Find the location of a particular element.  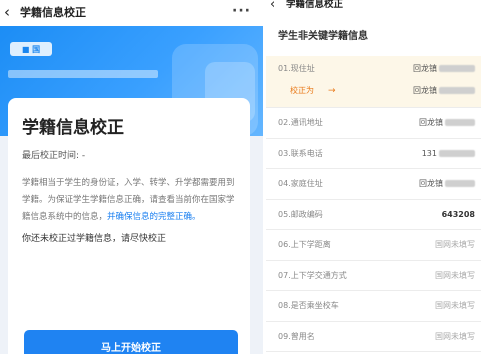

row-value: 131 is located at coordinates (448, 154).